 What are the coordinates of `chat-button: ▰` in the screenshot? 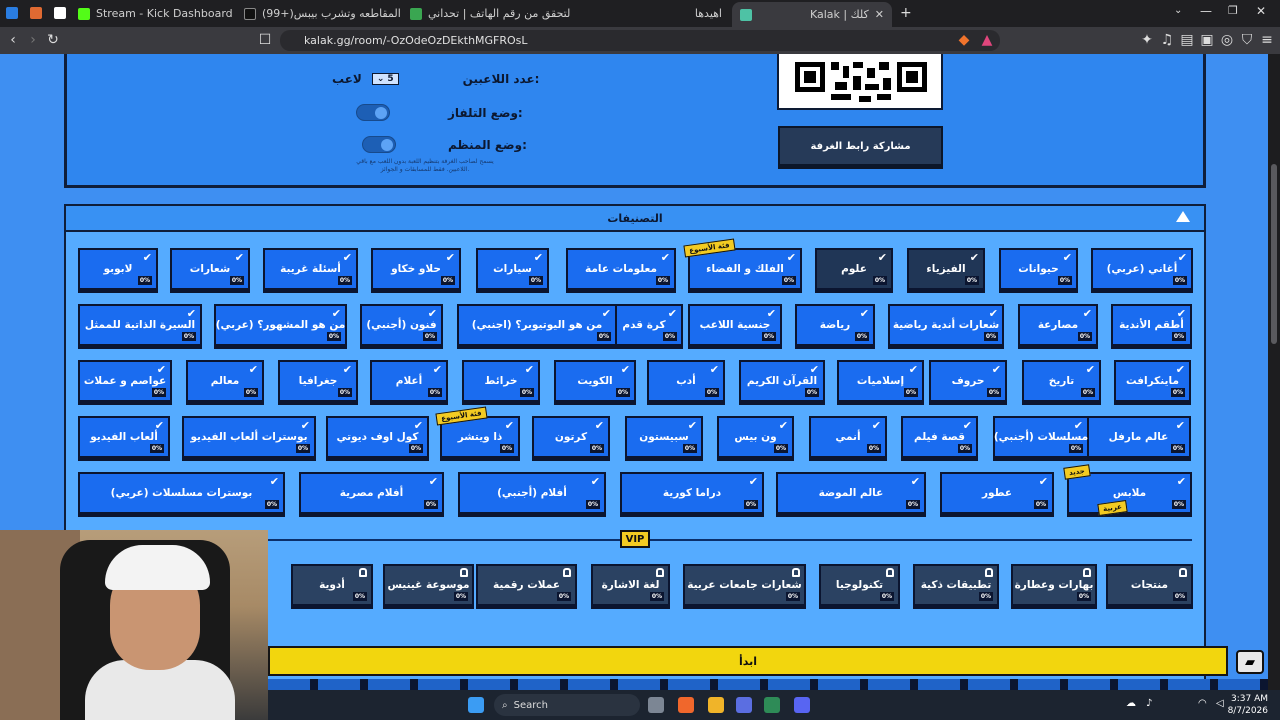 It's located at (1250, 662).